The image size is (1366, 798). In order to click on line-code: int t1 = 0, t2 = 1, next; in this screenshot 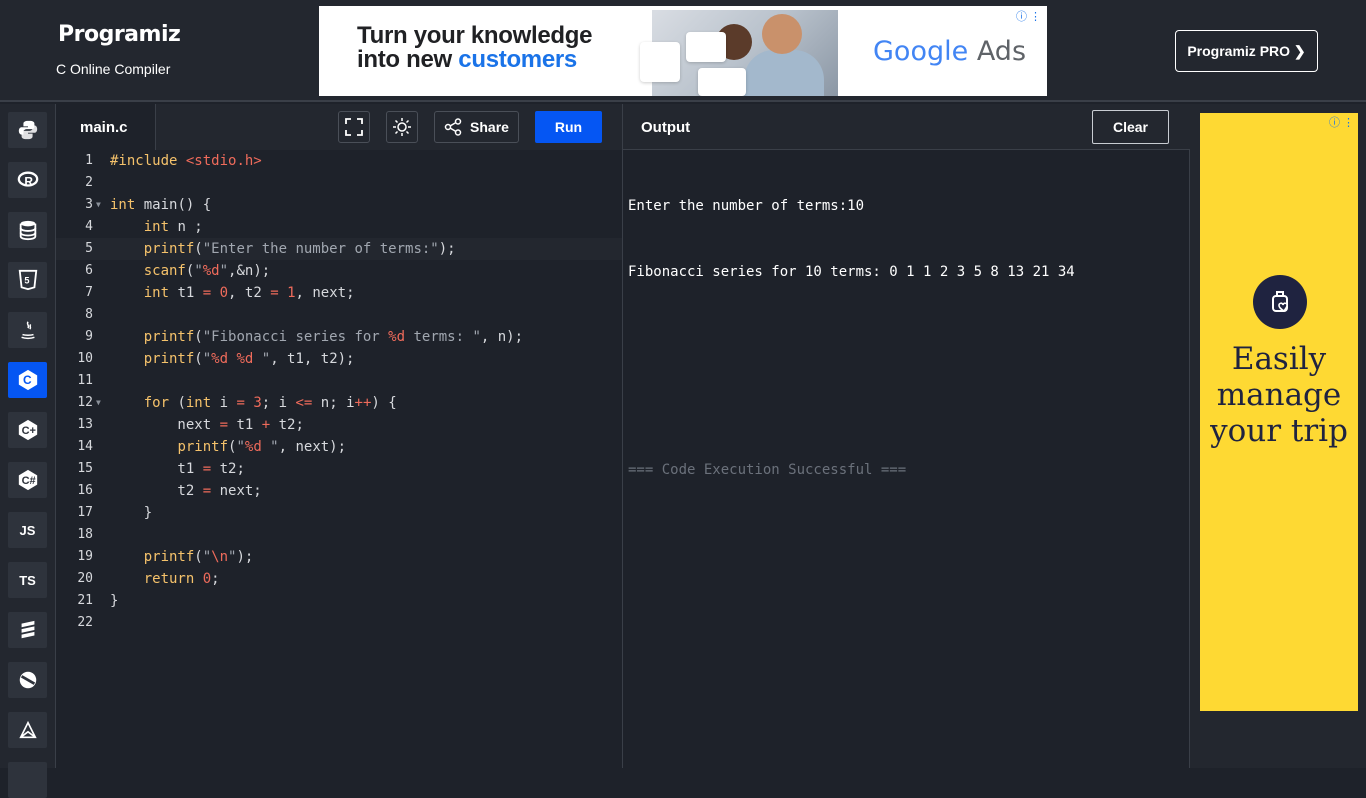, I will do `click(249, 293)`.